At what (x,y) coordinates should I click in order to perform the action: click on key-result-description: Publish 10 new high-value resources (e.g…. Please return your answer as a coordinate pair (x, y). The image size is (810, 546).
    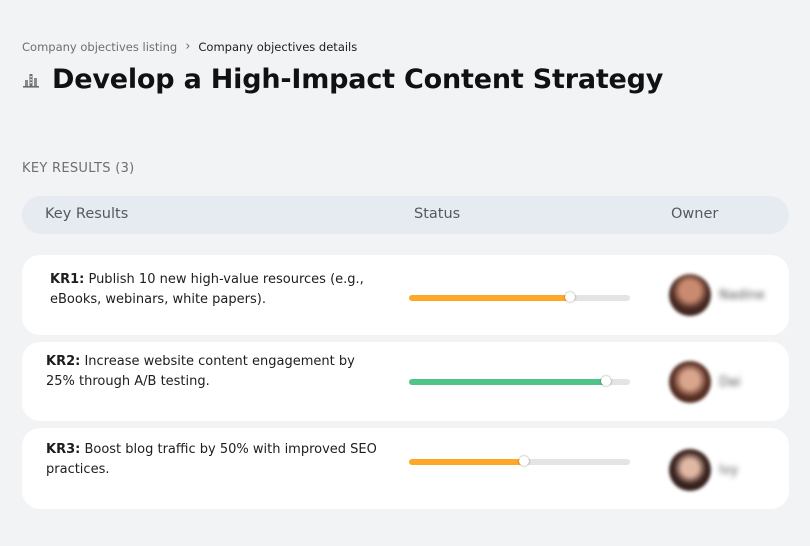
    Looking at the image, I should click on (207, 289).